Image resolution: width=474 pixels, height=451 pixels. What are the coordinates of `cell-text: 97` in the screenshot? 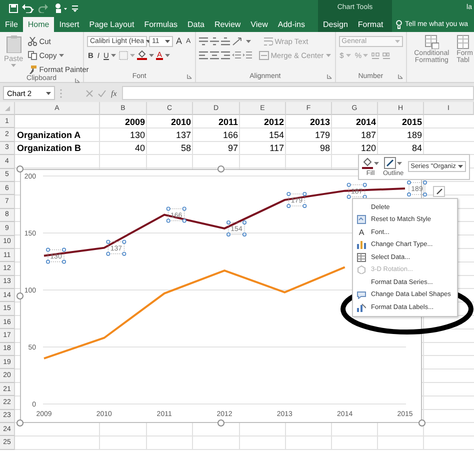 It's located at (232, 149).